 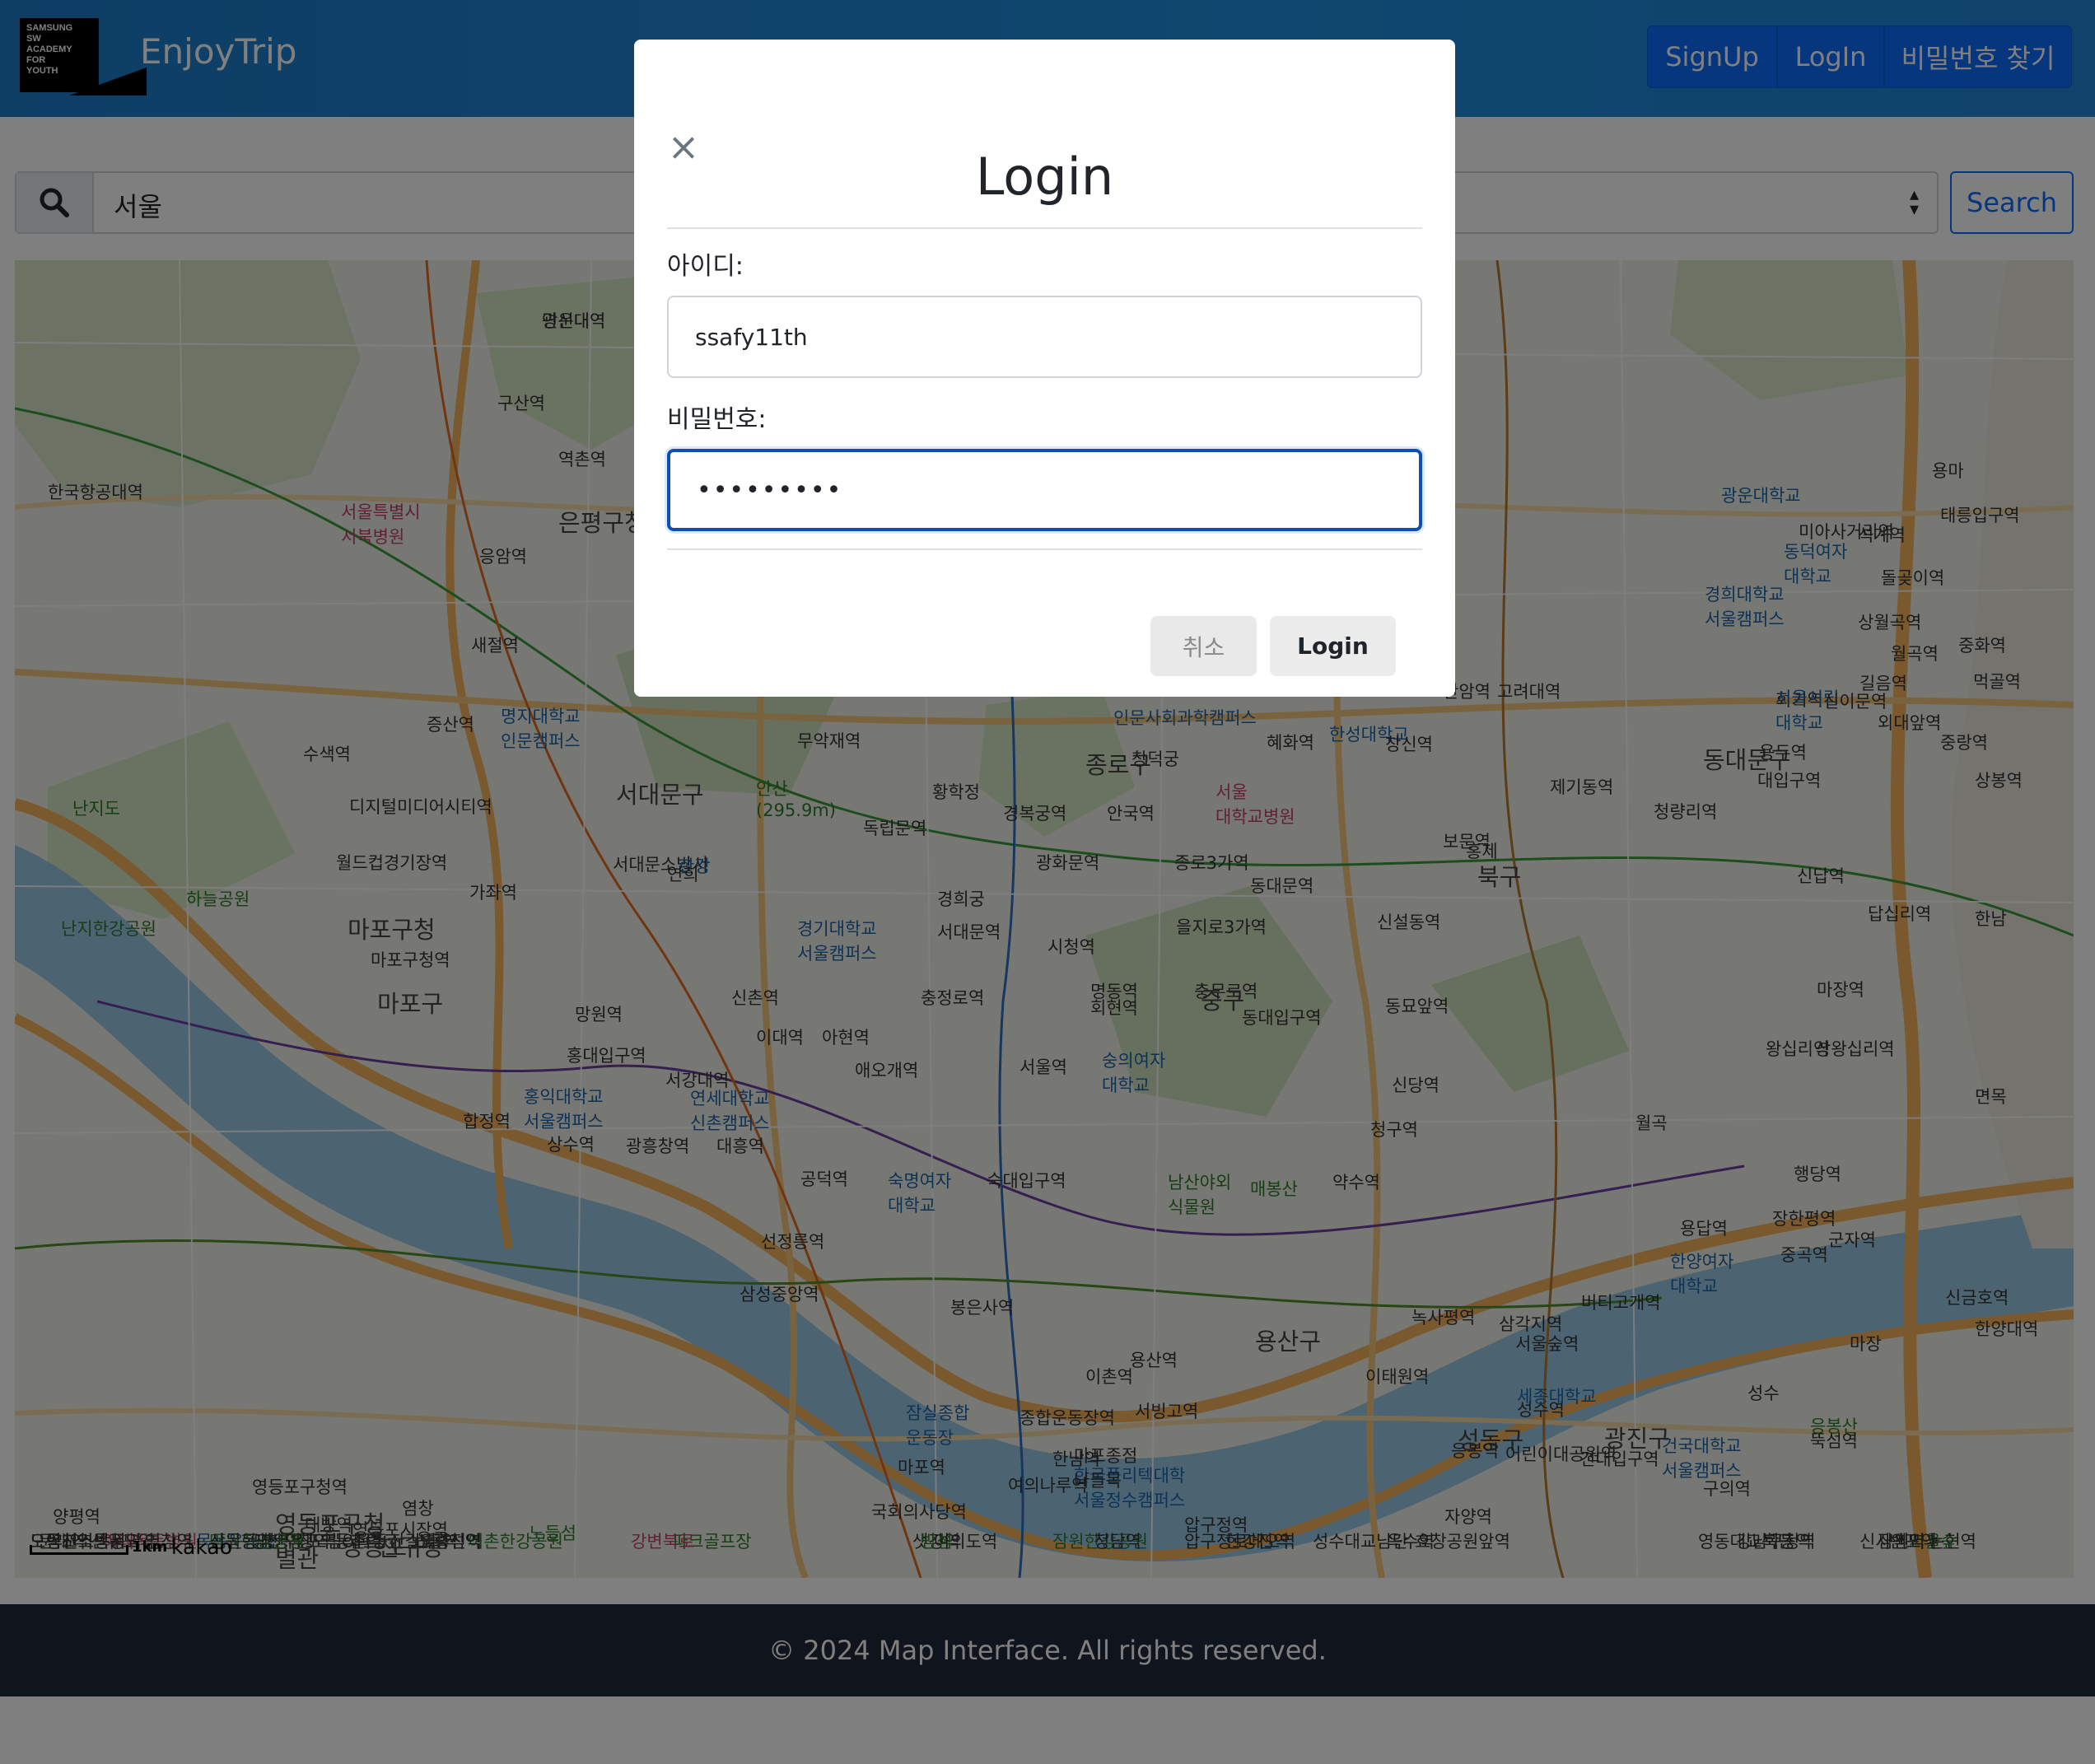 What do you see at coordinates (1044, 228) in the screenshot?
I see `modal-header-divider` at bounding box center [1044, 228].